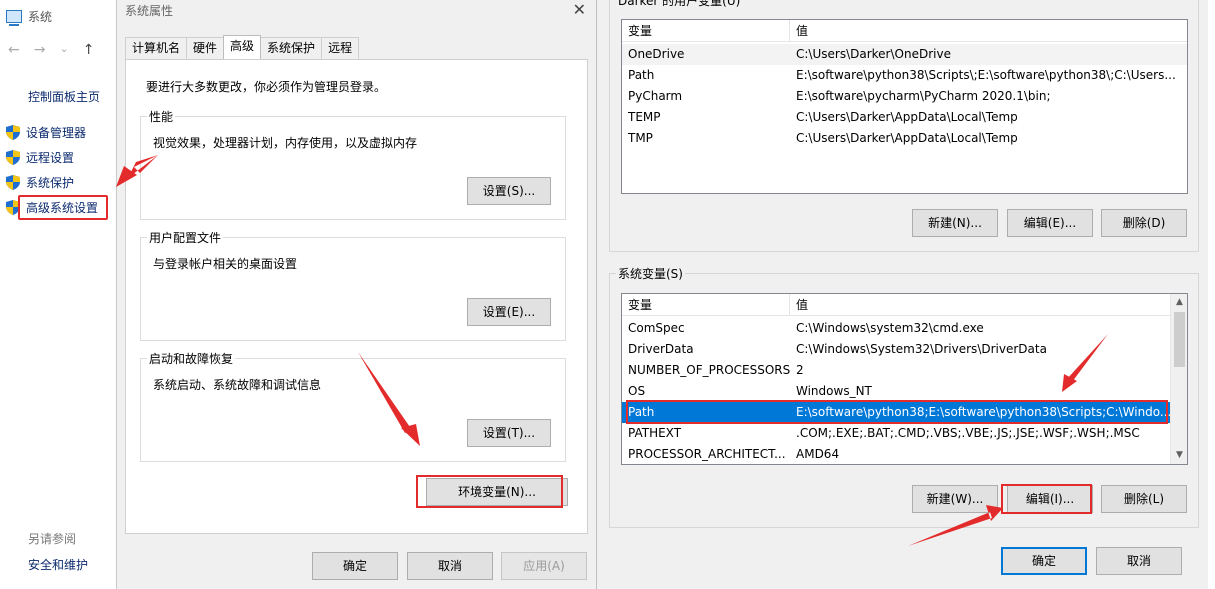  What do you see at coordinates (450, 566) in the screenshot?
I see `cancel-button: 取消` at bounding box center [450, 566].